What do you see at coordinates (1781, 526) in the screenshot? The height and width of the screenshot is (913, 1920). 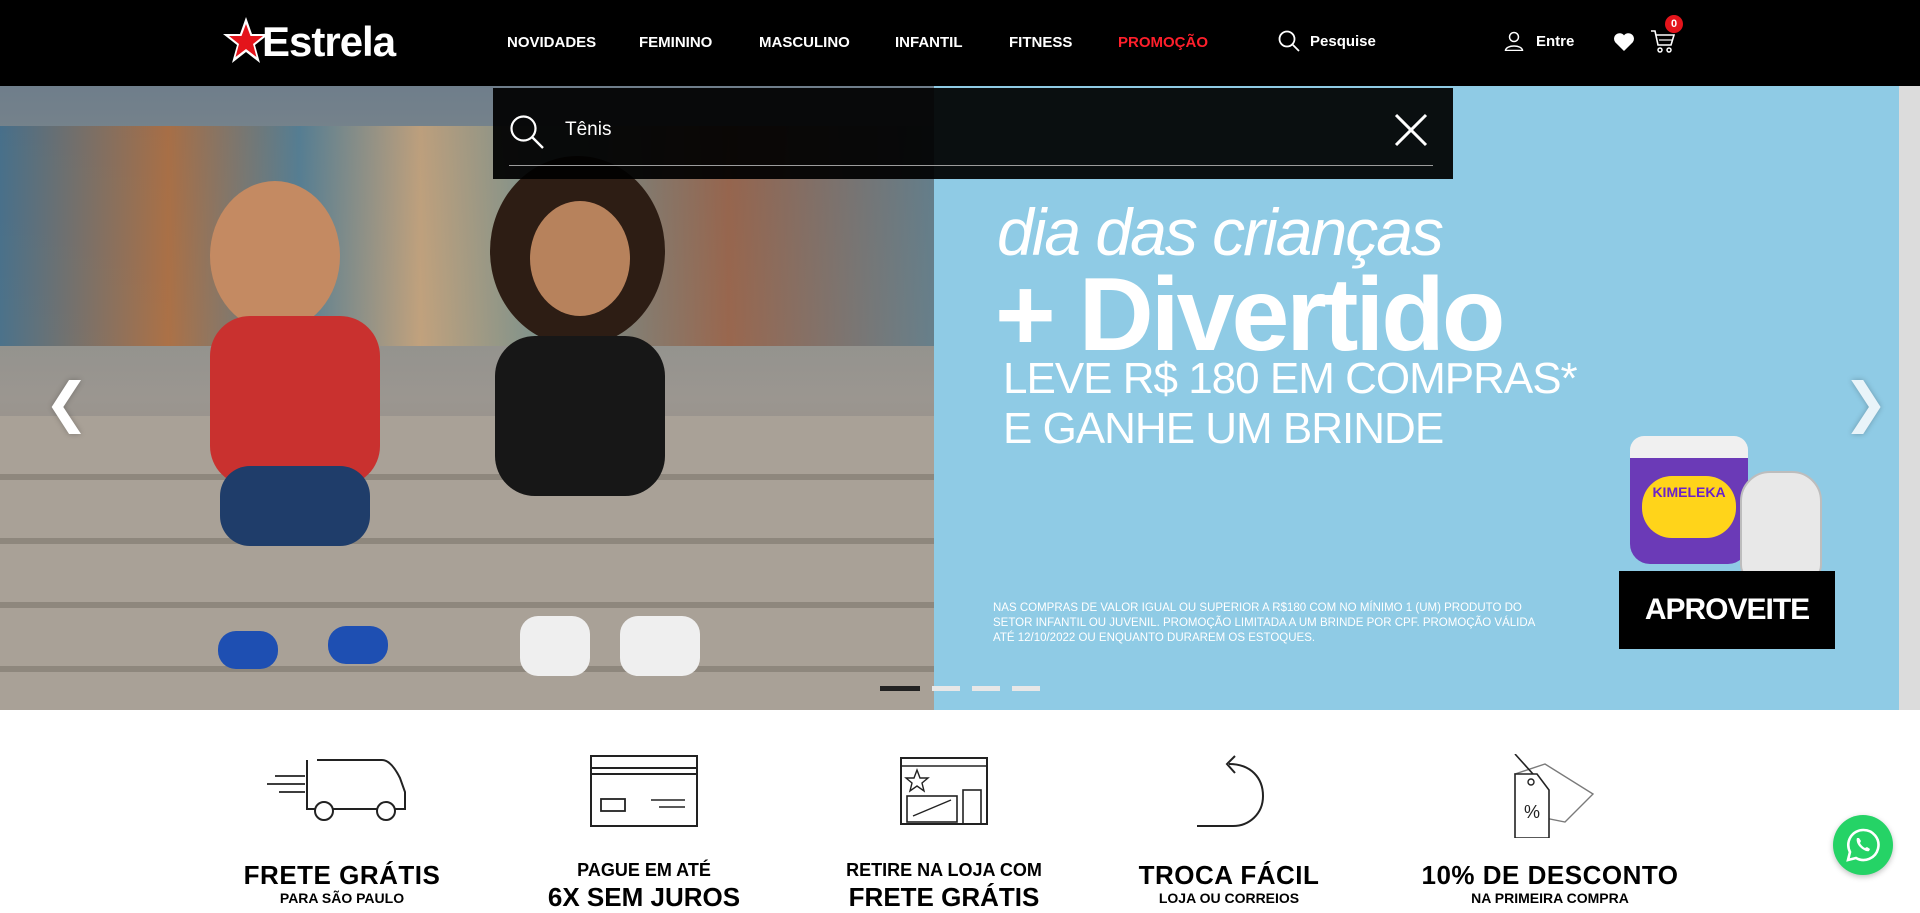 I see `gift-product-image` at bounding box center [1781, 526].